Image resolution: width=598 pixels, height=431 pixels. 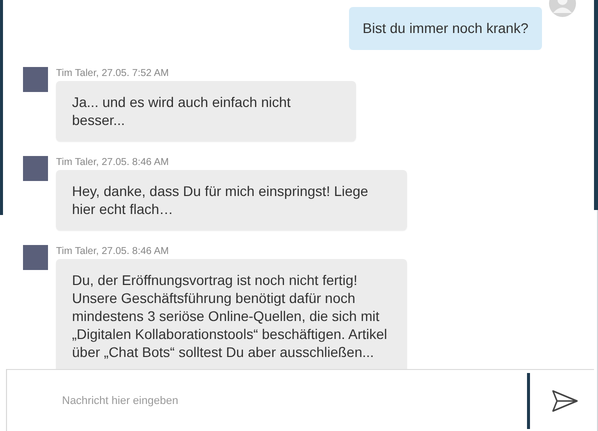 I want to click on sender-timestamp: Tim Taler, 27.05. 7:52 AM, so click(x=113, y=73).